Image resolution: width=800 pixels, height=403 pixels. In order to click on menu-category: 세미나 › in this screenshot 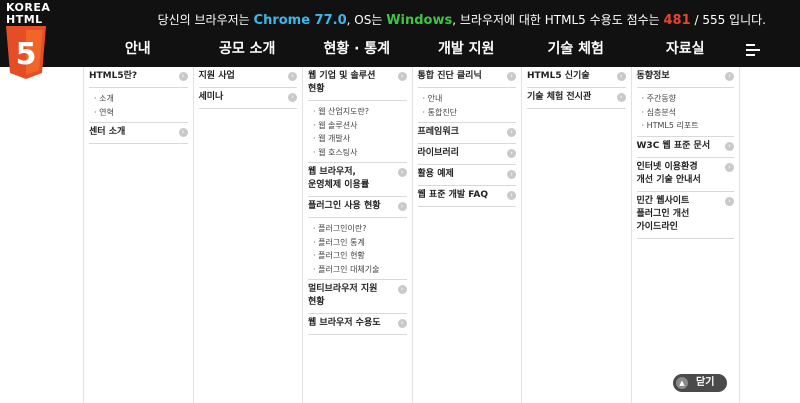, I will do `click(247, 98)`.